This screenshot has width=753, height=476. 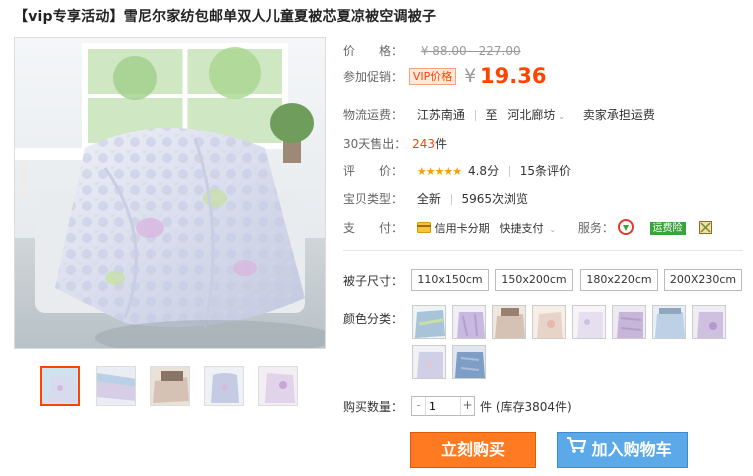 I want to click on add-to-cart-label: 加入购物车, so click(x=631, y=449).